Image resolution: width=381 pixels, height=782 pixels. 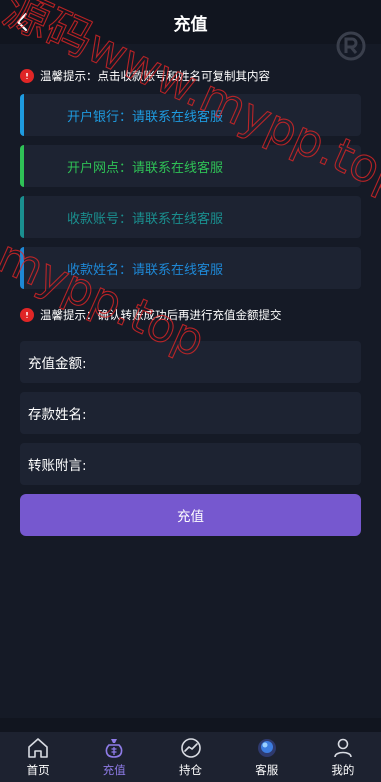 What do you see at coordinates (190, 725) in the screenshot?
I see `divider` at bounding box center [190, 725].